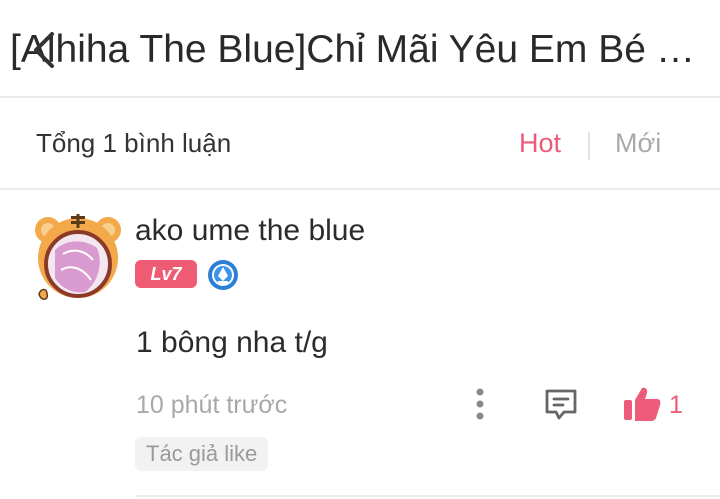 This screenshot has height=499, width=720. Describe the element at coordinates (561, 404) in the screenshot. I see `reply-icon` at that location.